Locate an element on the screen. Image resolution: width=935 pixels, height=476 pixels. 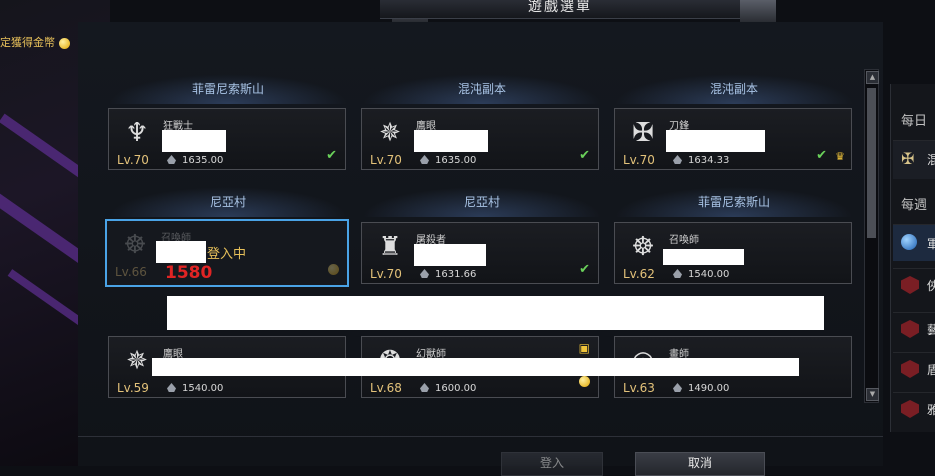
title-ornament-right is located at coordinates (758, 11).